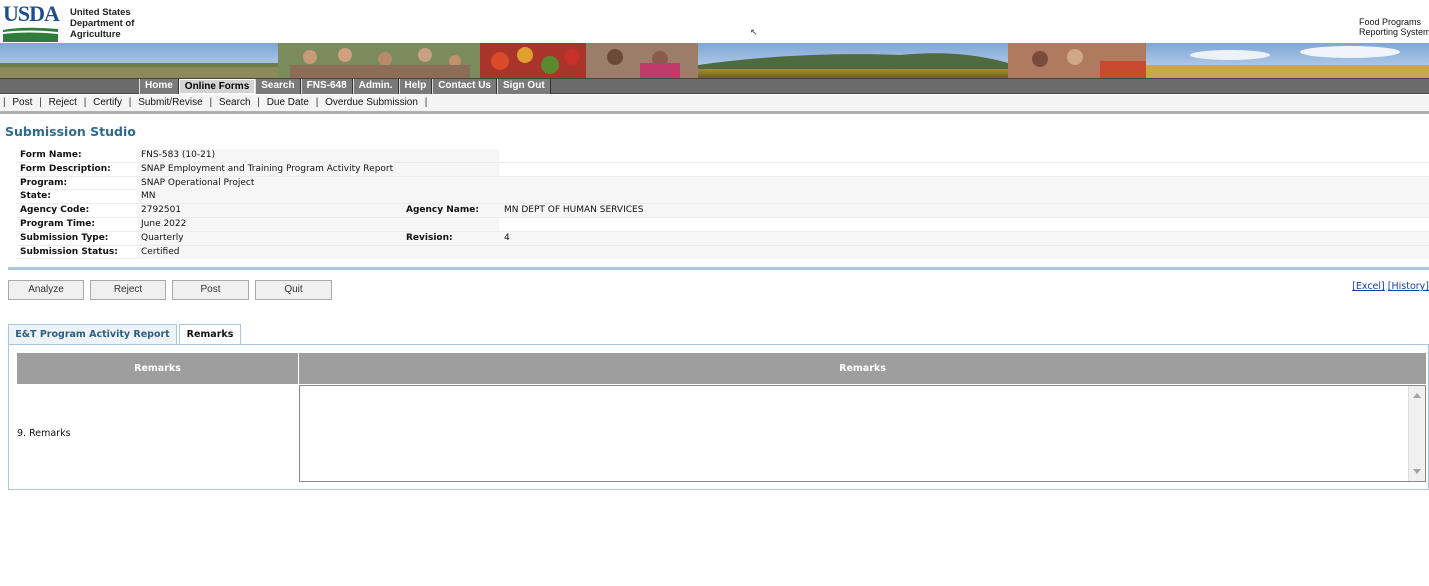 The height and width of the screenshot is (586, 1429). What do you see at coordinates (326, 86) in the screenshot?
I see `nav-fns-648: FNS-648` at bounding box center [326, 86].